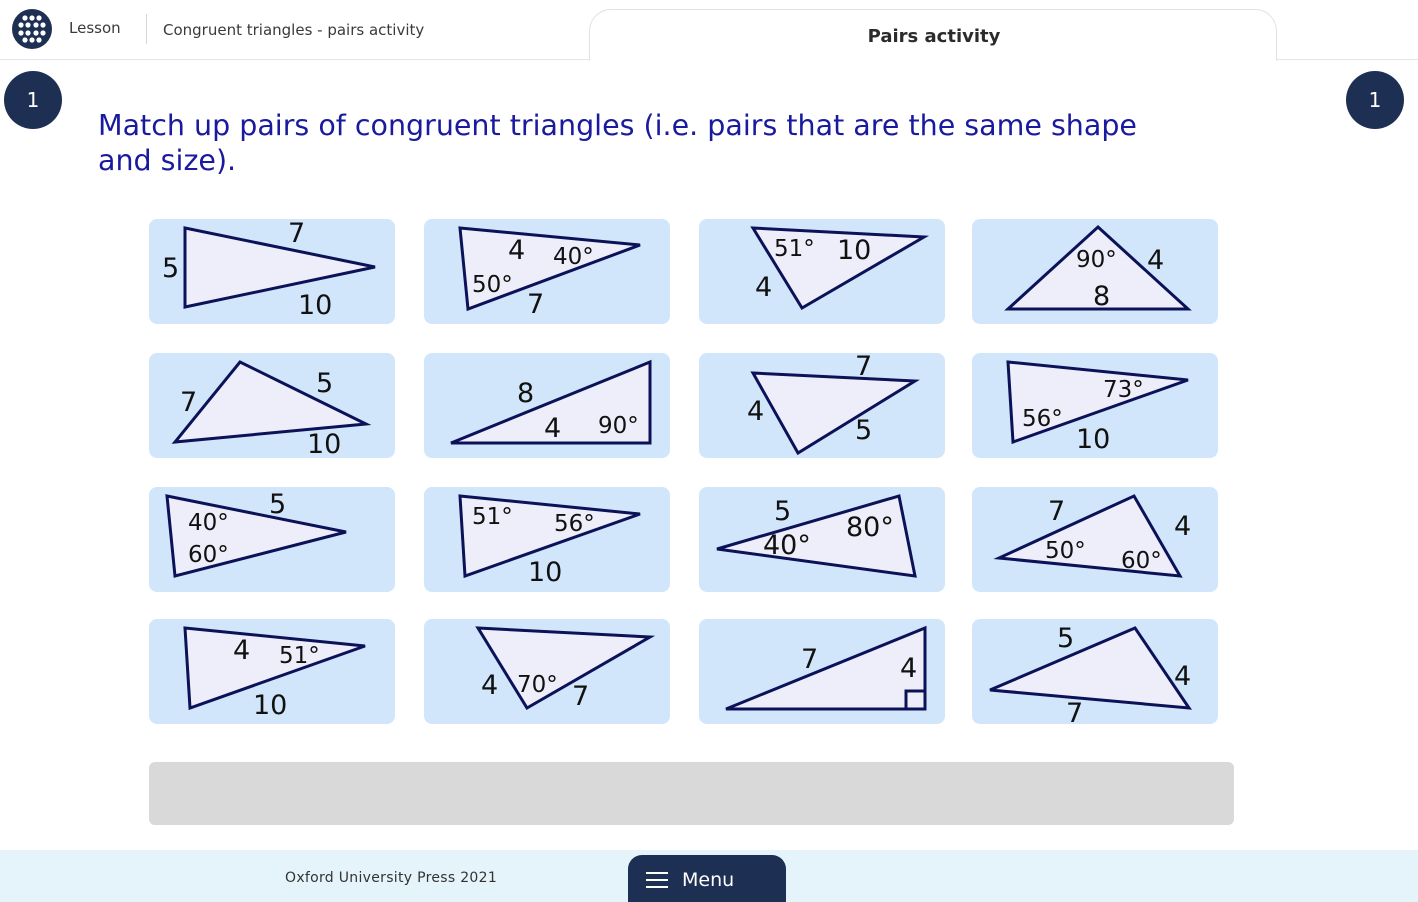 Image resolution: width=1418 pixels, height=902 pixels. I want to click on triangle-diagram: 5 80° 40°, so click(816, 536).